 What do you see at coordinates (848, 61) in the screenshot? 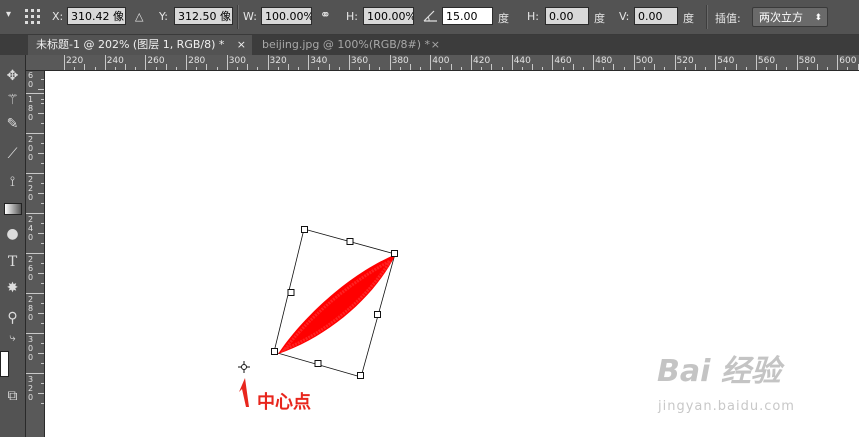
I see `ruler-label: 600` at bounding box center [848, 61].